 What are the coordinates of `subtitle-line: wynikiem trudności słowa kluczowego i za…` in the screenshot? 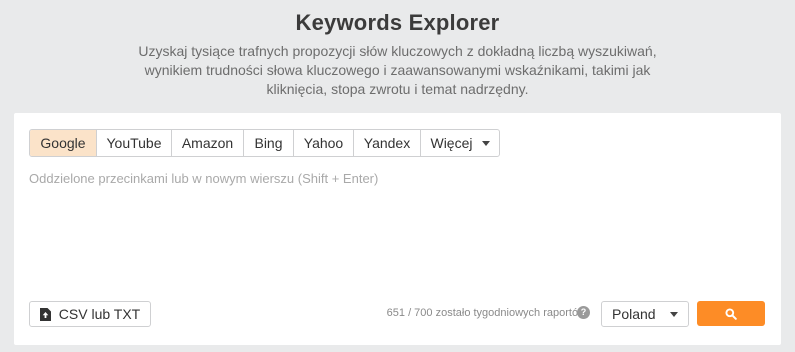 It's located at (397, 70).